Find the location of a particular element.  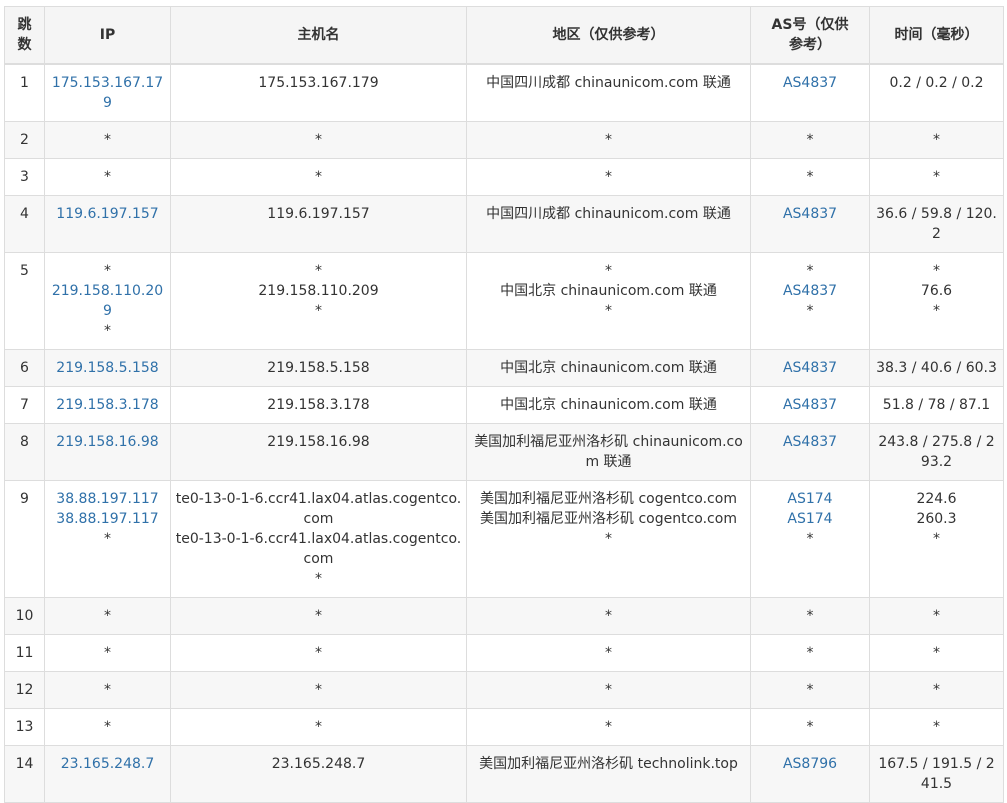

host-cell: 219.158.3.178 is located at coordinates (318, 404).